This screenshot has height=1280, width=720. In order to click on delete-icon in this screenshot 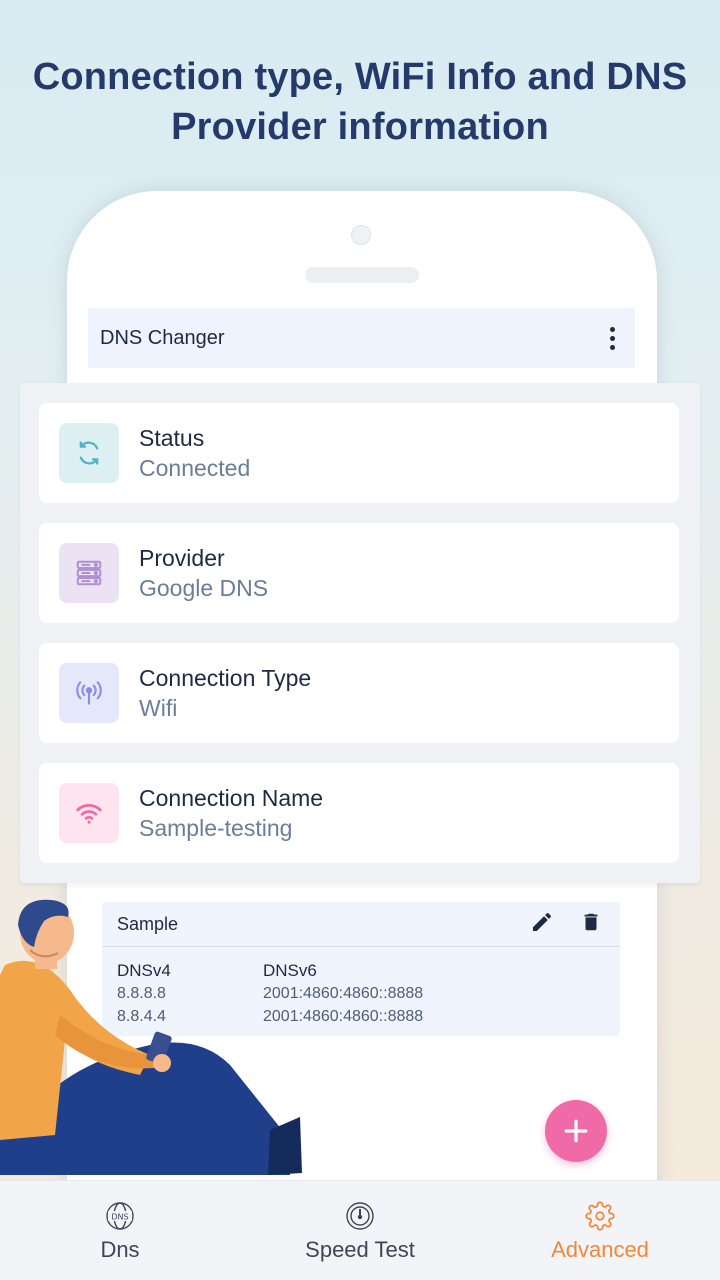, I will do `click(591, 924)`.